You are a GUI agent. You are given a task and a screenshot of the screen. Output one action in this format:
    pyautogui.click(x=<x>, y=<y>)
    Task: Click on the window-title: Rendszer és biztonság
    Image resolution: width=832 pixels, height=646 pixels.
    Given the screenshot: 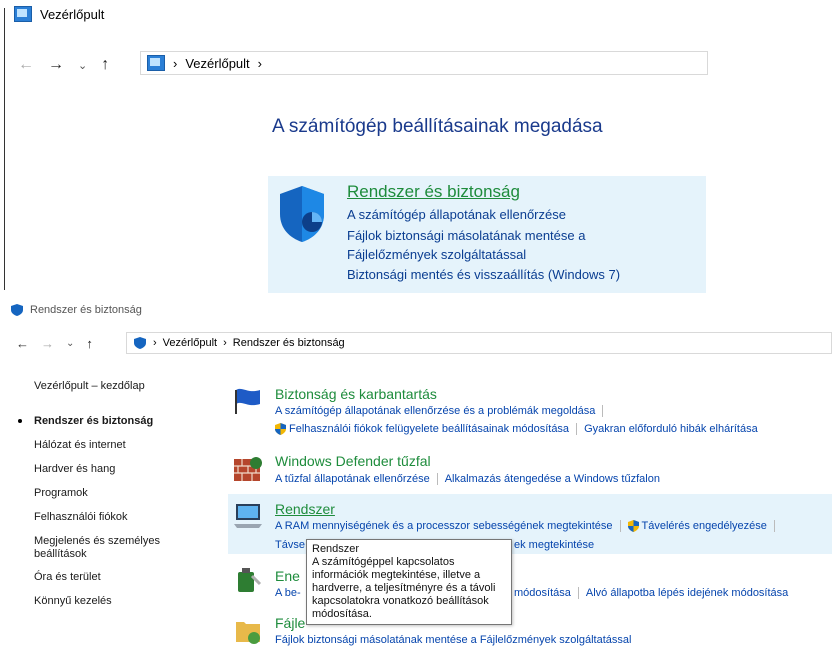 What is the action you would take?
    pyautogui.click(x=86, y=310)
    